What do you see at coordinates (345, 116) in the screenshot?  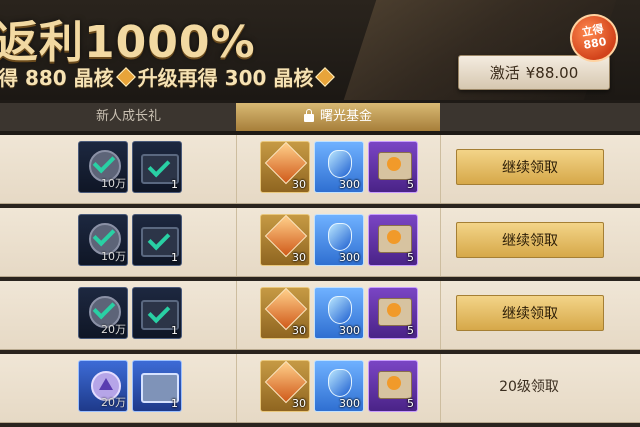 I see `tab-dawn-fund-label: 曙光基金` at bounding box center [345, 116].